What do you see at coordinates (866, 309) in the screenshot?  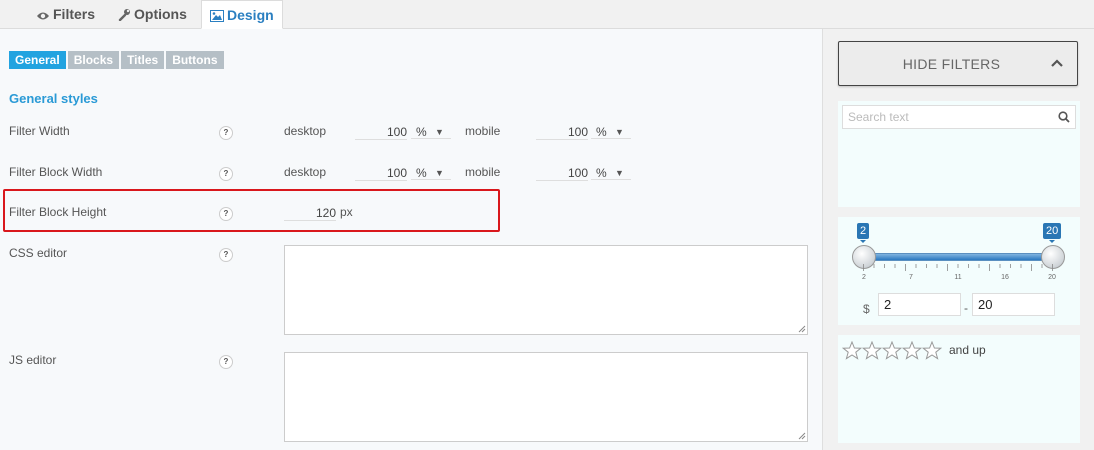 I see `currency-symbol: $` at bounding box center [866, 309].